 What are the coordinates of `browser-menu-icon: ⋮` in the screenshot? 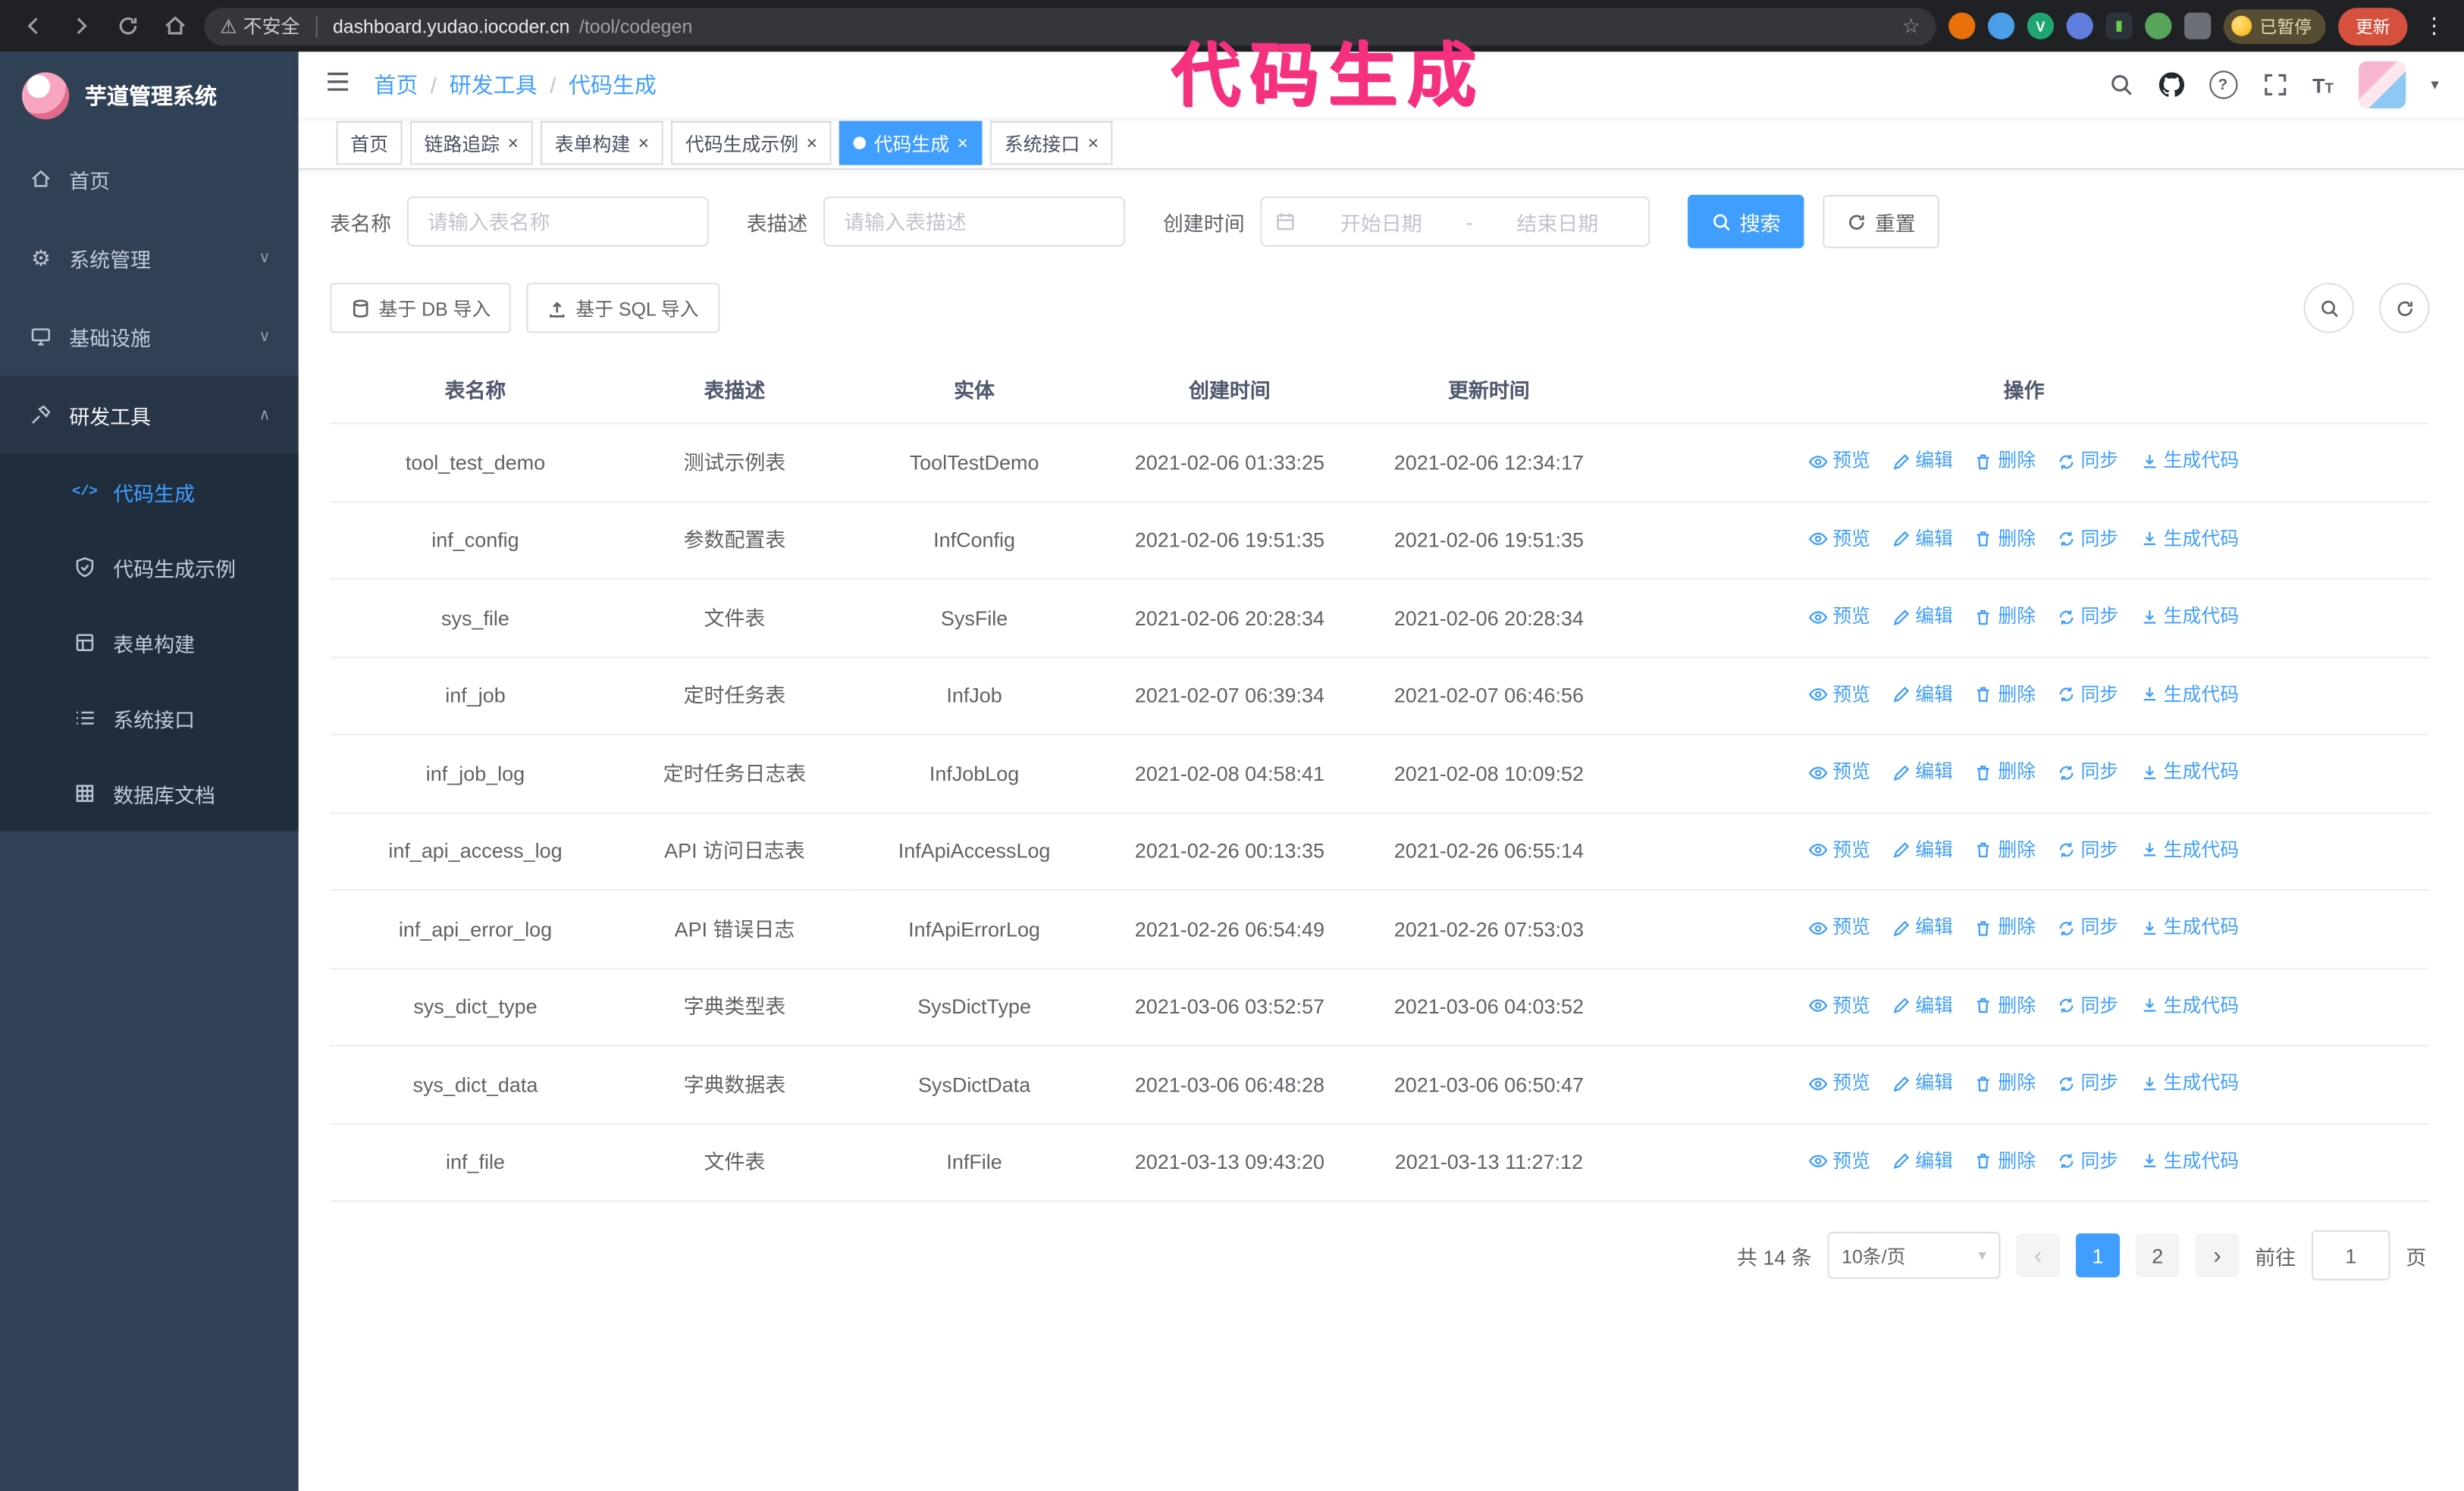 It's located at (2434, 26).